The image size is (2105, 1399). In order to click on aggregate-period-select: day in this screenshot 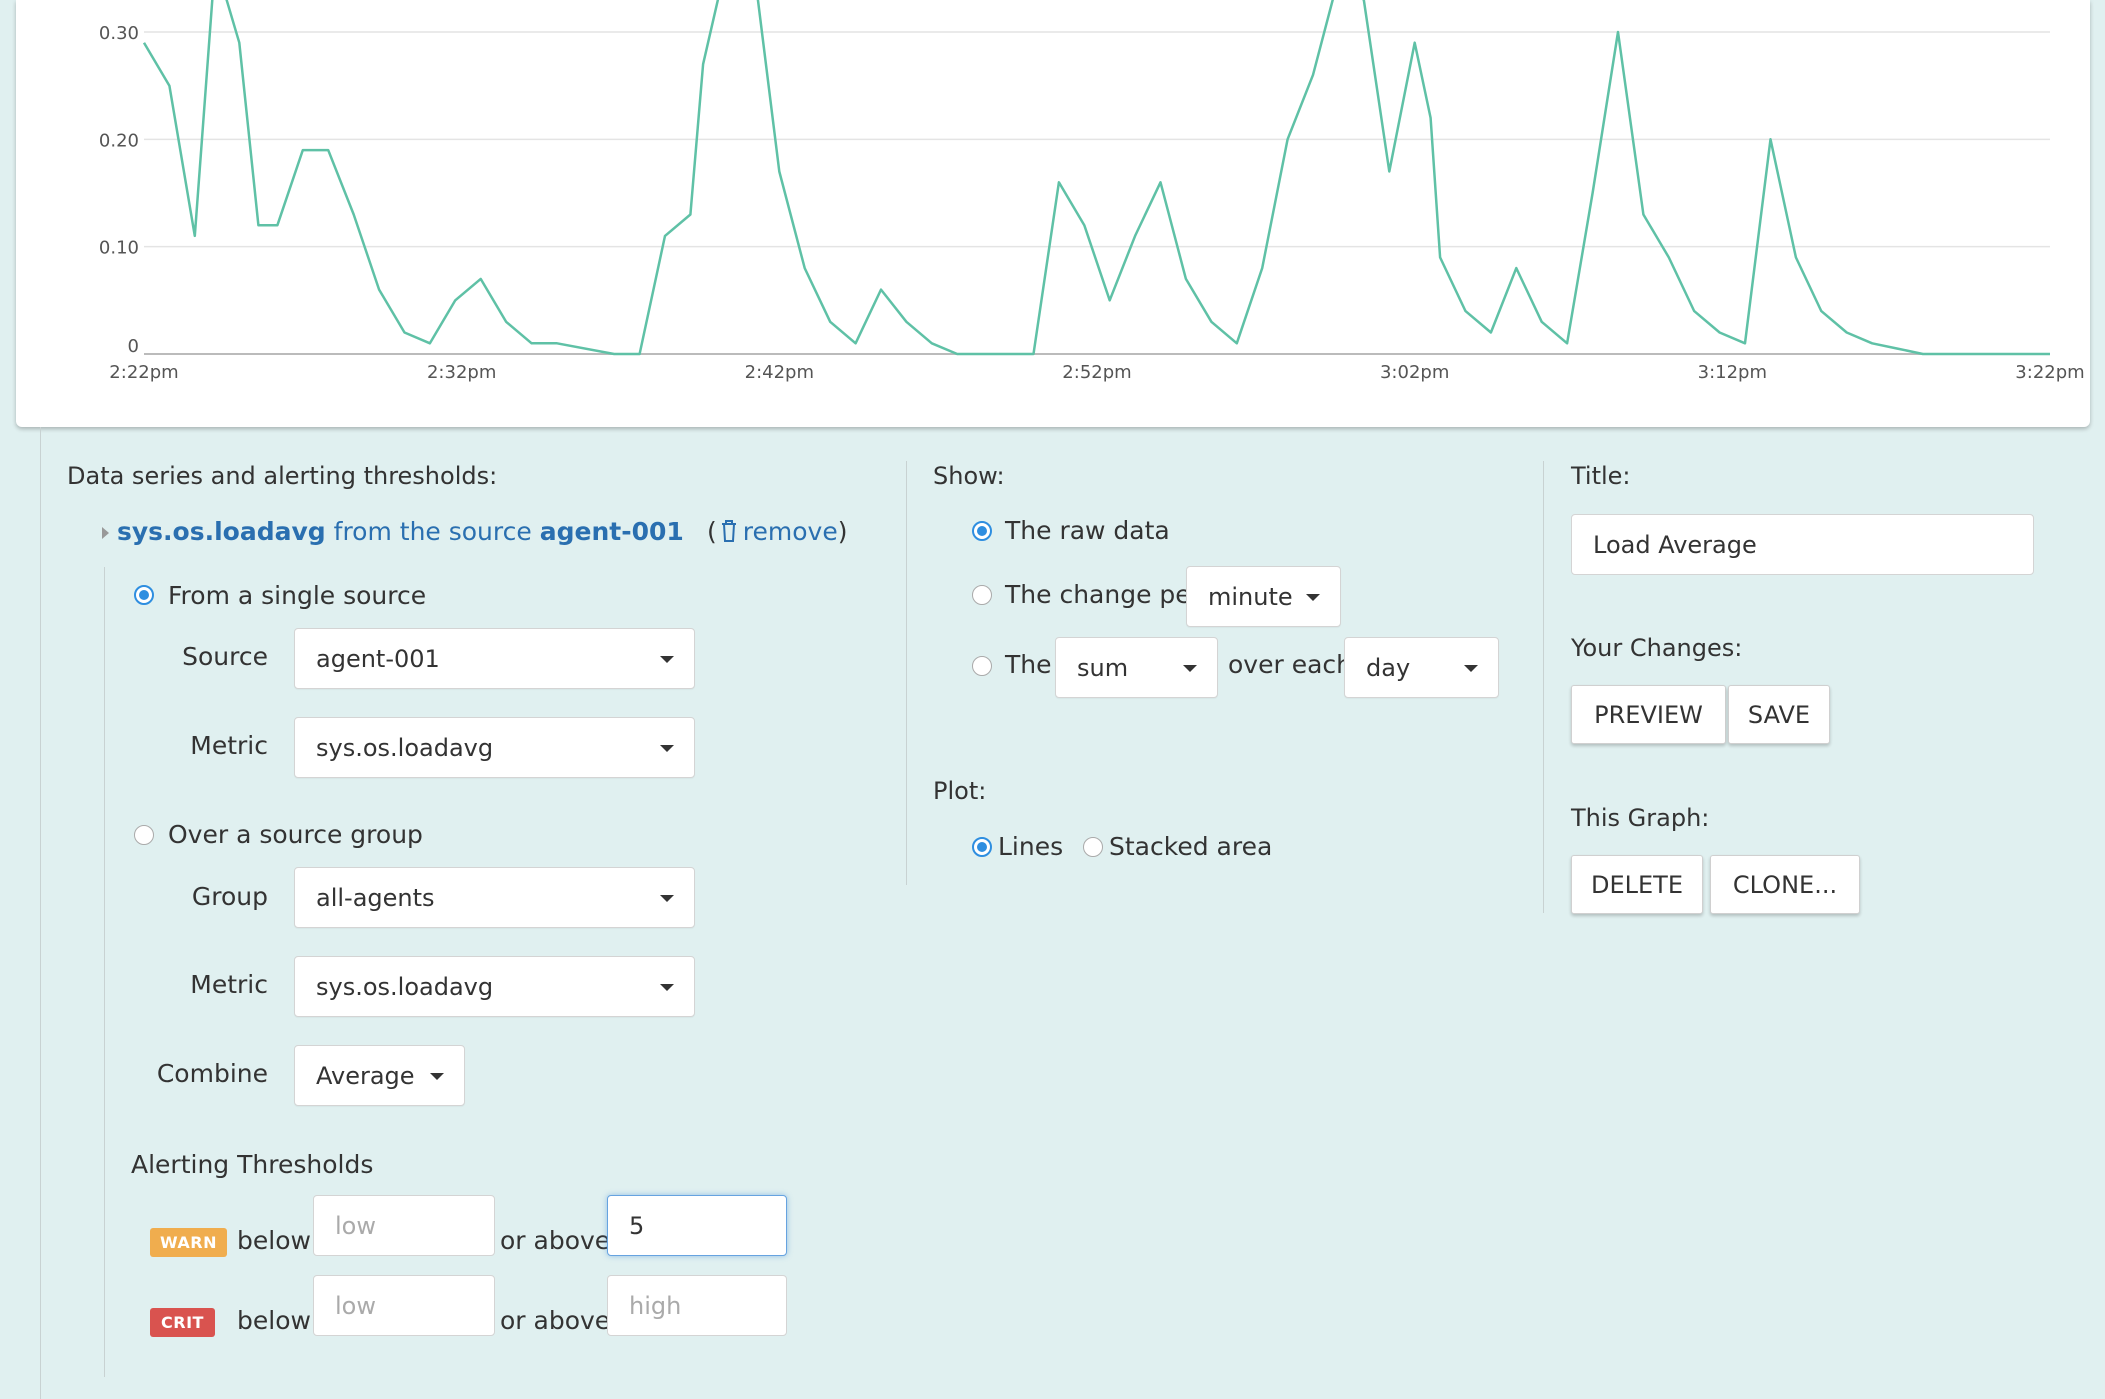, I will do `click(1421, 667)`.